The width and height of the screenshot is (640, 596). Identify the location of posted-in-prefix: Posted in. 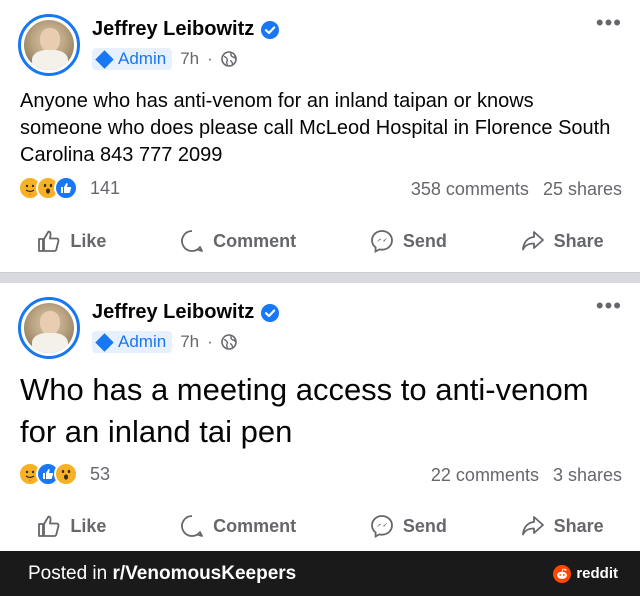
(70, 573).